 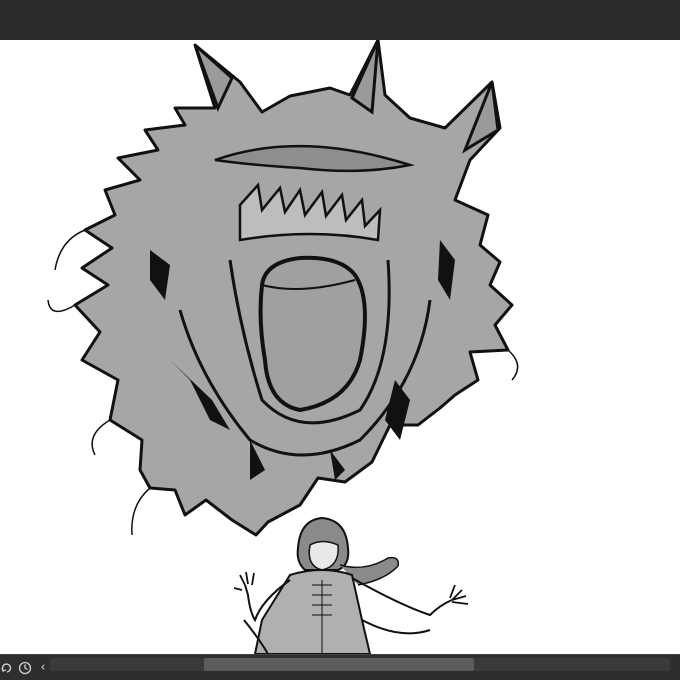 I want to click on rotate-icon, so click(x=7, y=667).